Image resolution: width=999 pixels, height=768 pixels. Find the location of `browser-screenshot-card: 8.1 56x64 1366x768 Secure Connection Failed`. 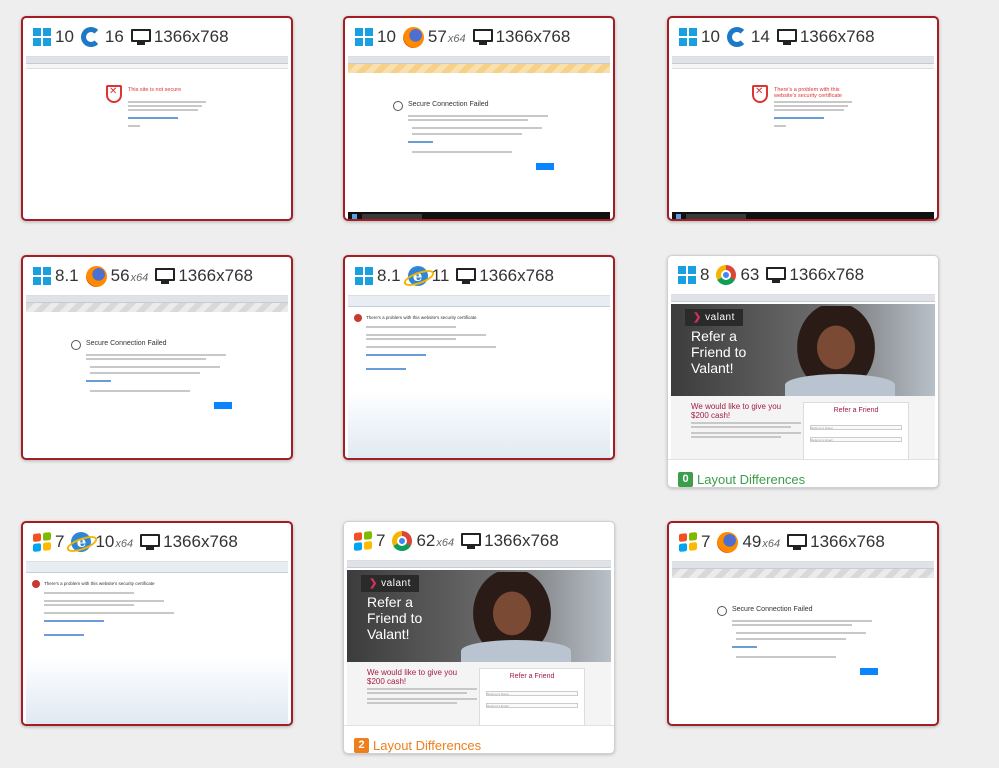

browser-screenshot-card: 8.1 56x64 1366x768 Secure Connection Failed is located at coordinates (157, 357).